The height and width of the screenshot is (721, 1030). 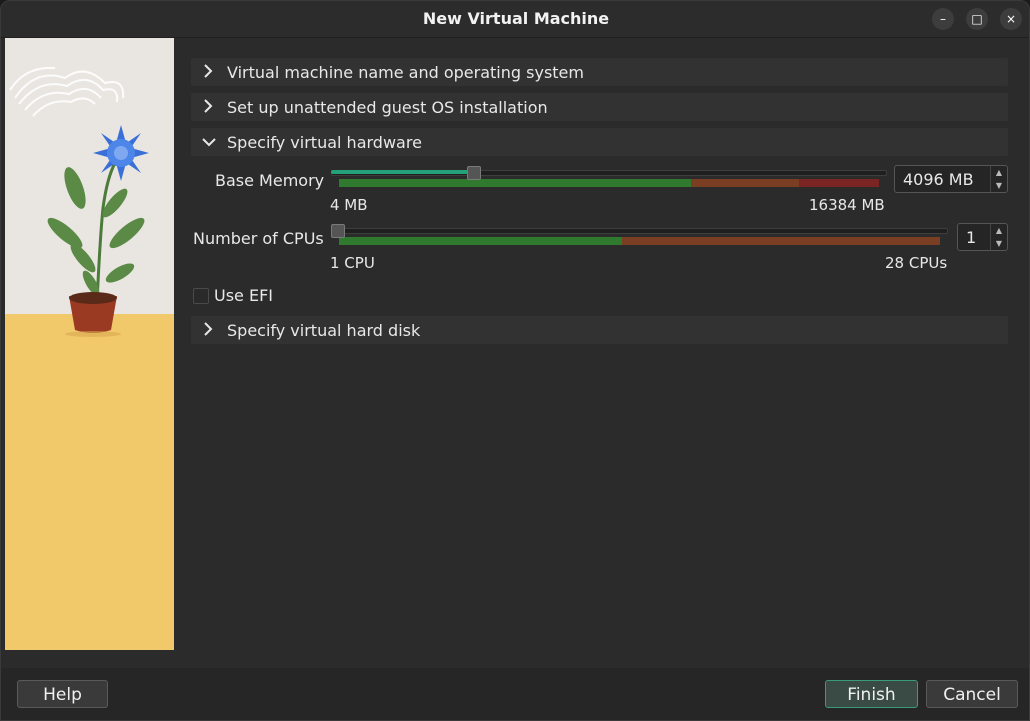 I want to click on cancel-button: Cancel, so click(x=972, y=694).